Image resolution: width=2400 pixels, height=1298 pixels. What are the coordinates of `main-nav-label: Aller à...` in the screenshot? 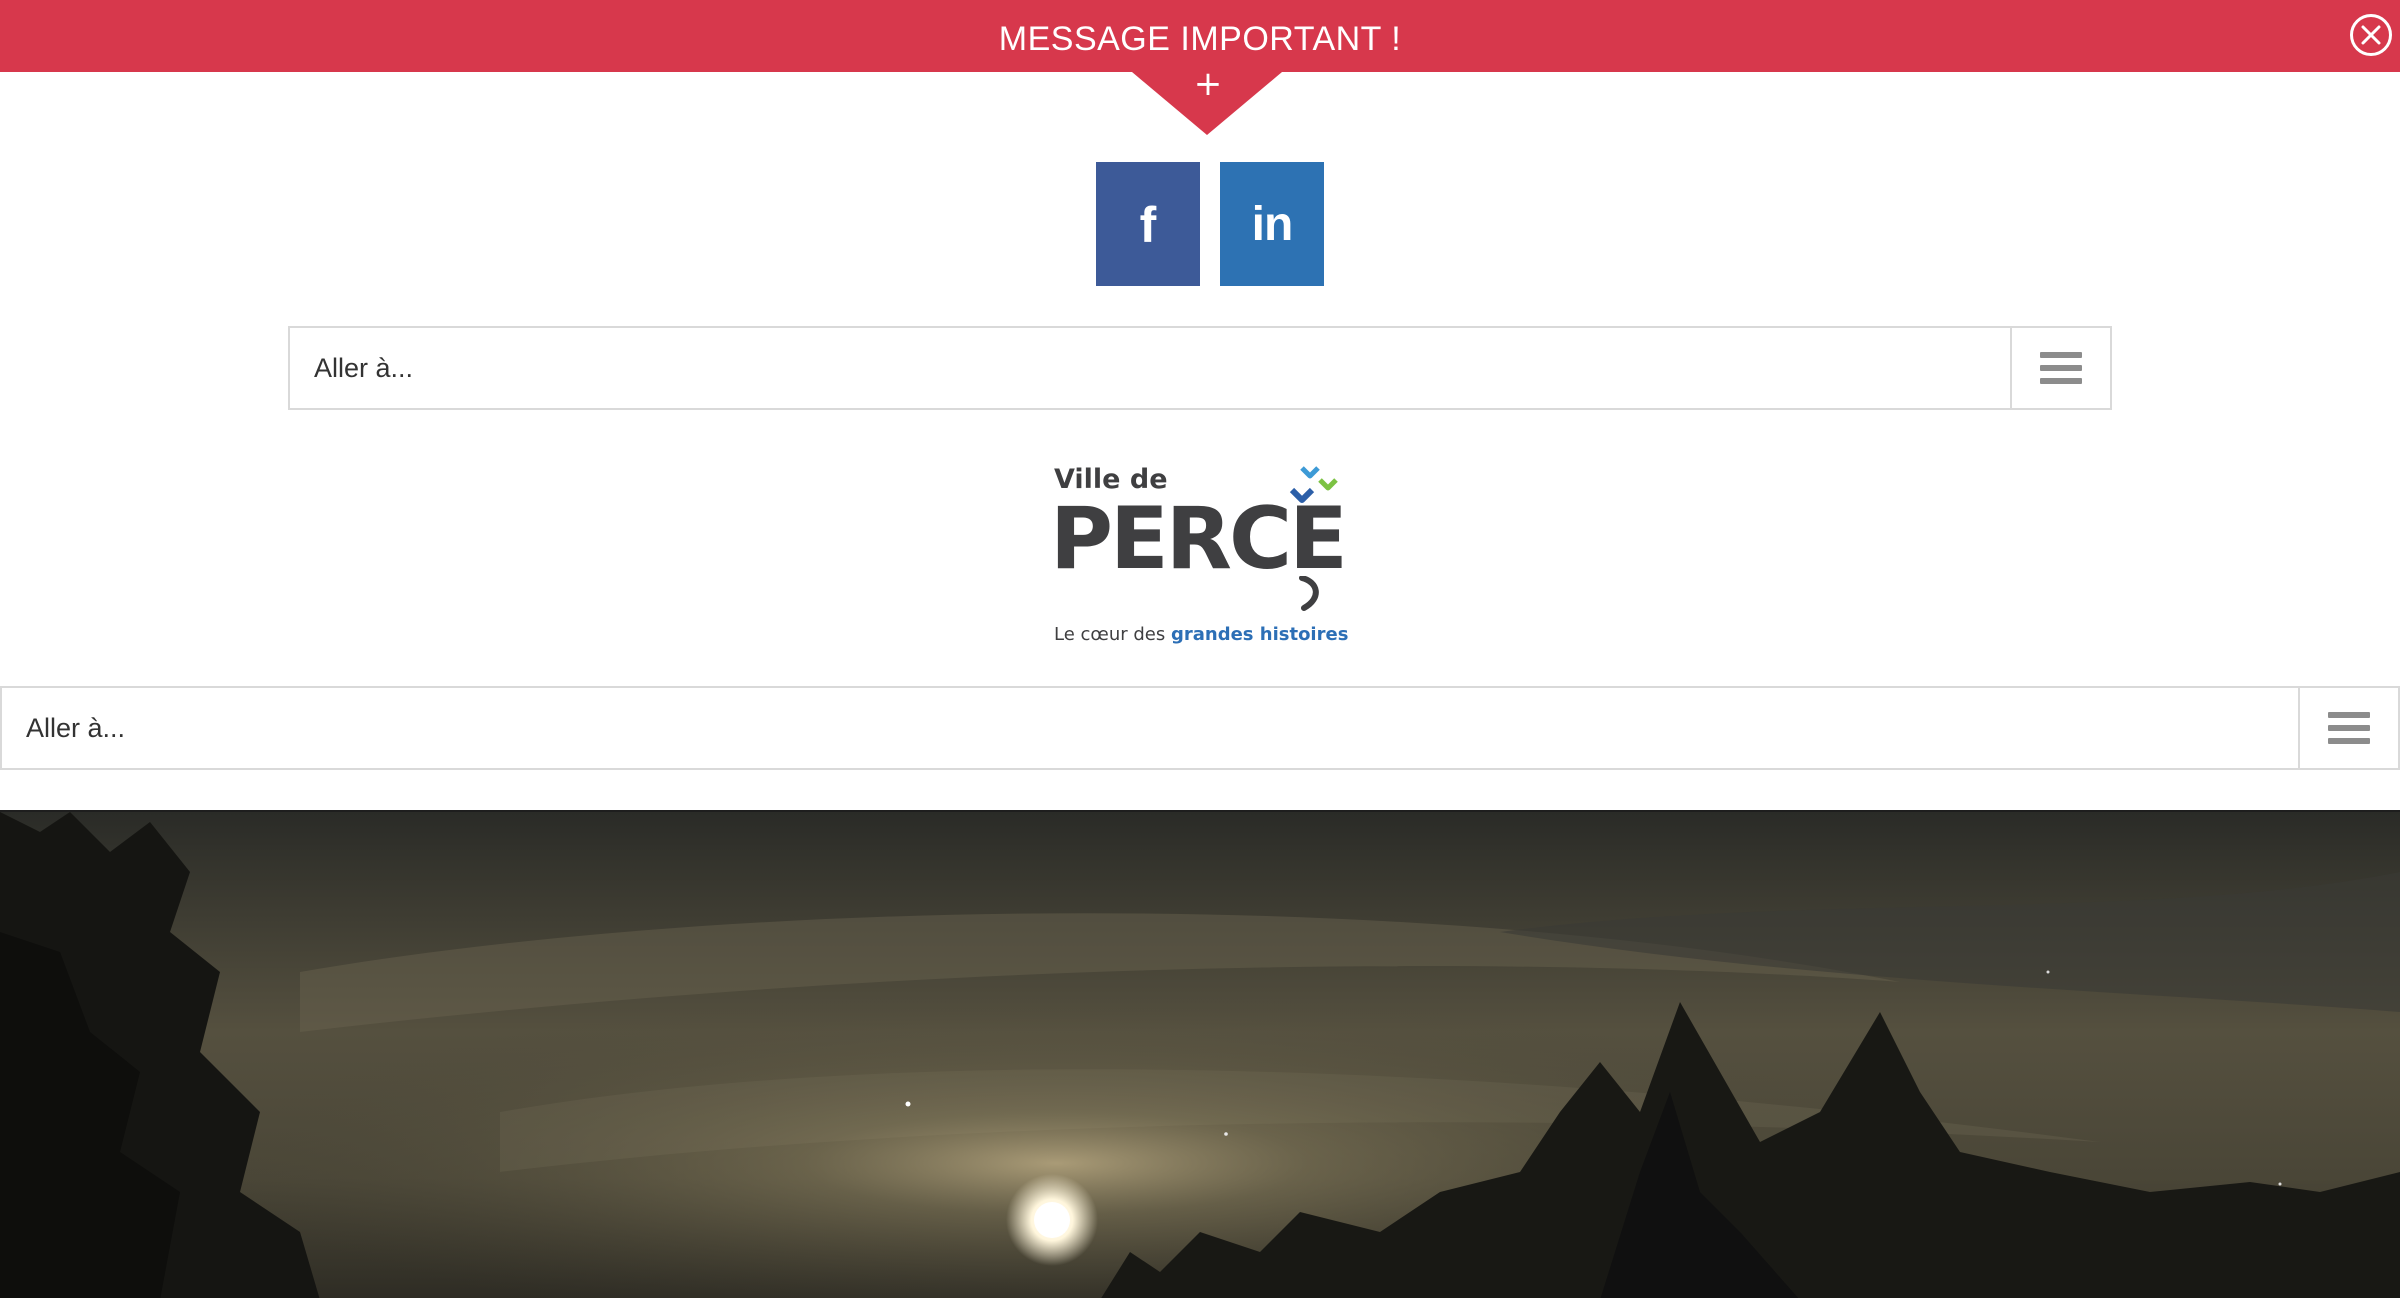 It's located at (75, 728).